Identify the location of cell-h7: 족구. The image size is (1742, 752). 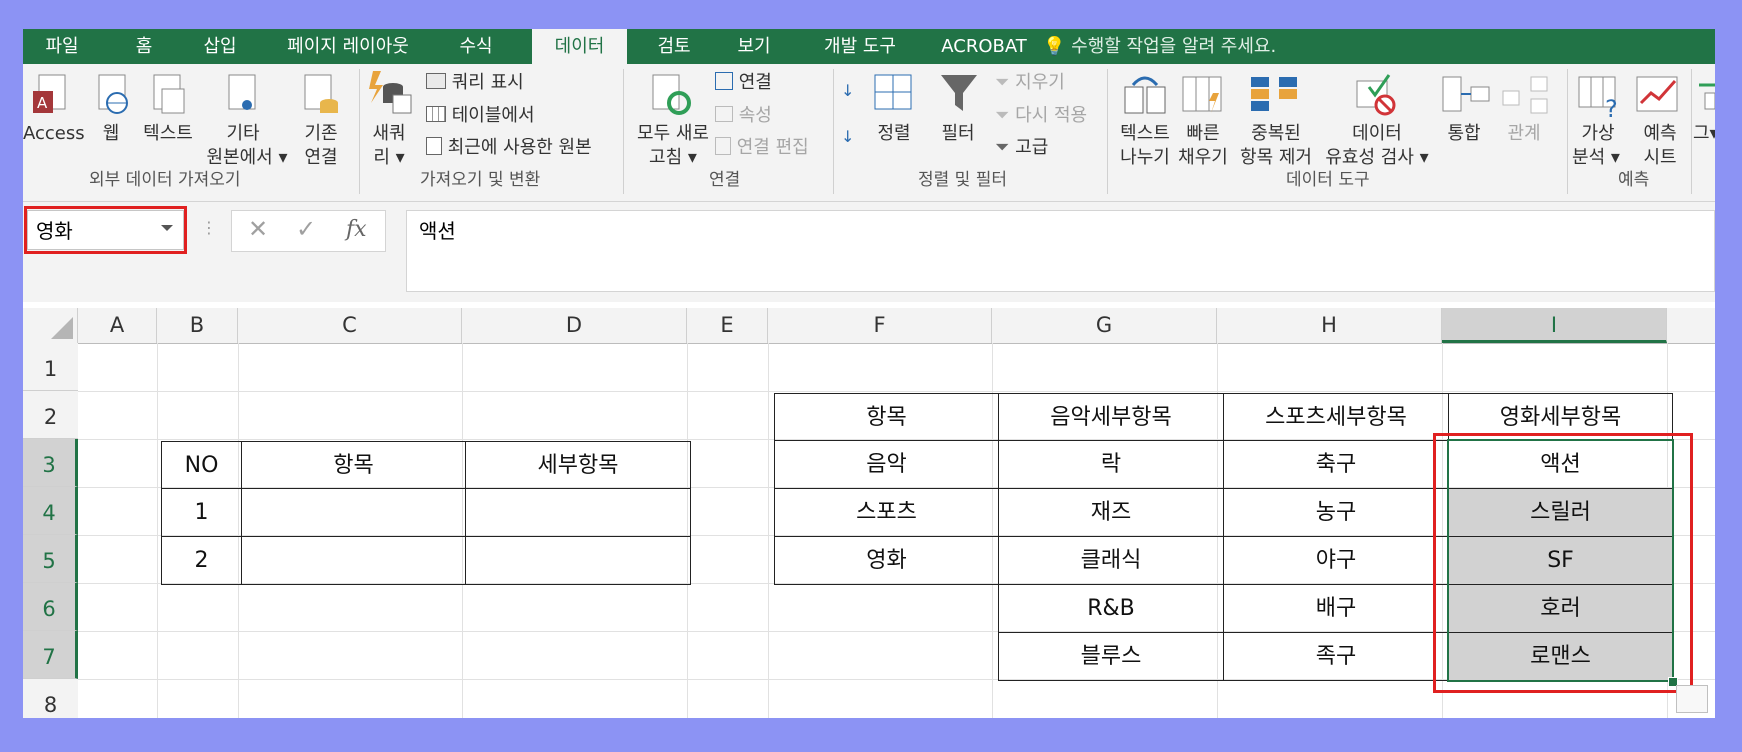
(1336, 656).